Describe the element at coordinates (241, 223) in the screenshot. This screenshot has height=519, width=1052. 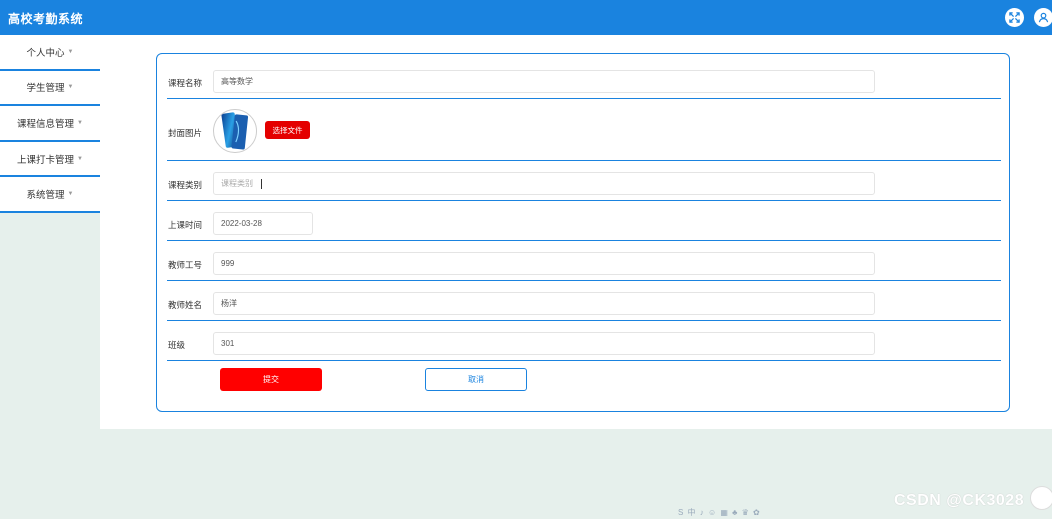
I see `class-time-value: 2022-03-28` at that location.